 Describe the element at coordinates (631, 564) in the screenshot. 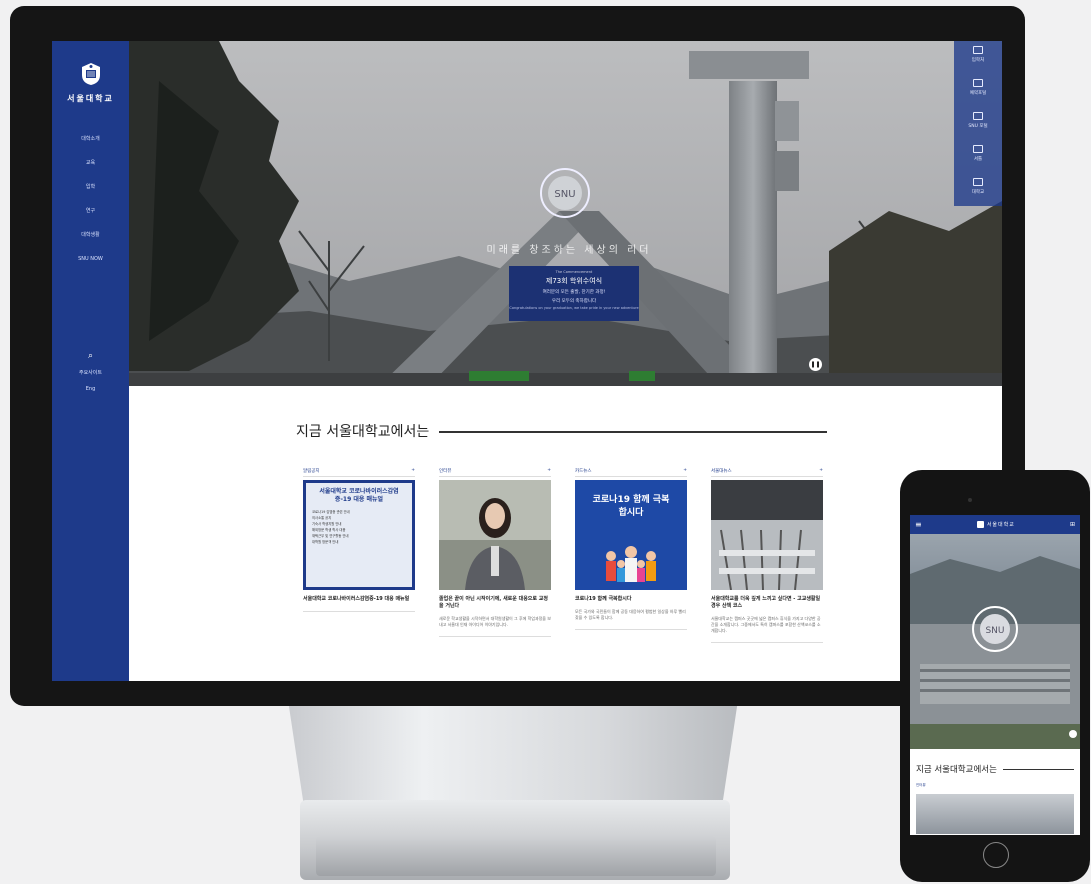

I see `people-illustration` at that location.